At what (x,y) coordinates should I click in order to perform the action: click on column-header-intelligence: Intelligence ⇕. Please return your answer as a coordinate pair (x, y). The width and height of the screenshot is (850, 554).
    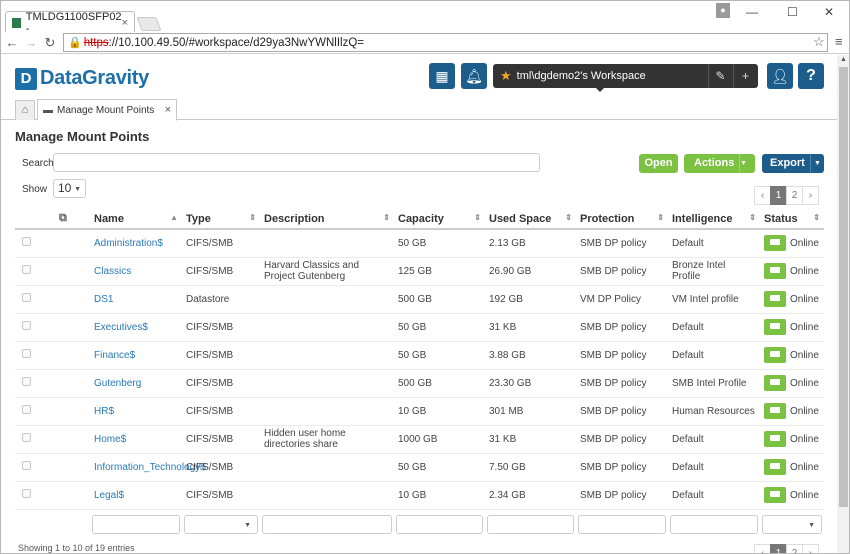
    Looking at the image, I should click on (714, 219).